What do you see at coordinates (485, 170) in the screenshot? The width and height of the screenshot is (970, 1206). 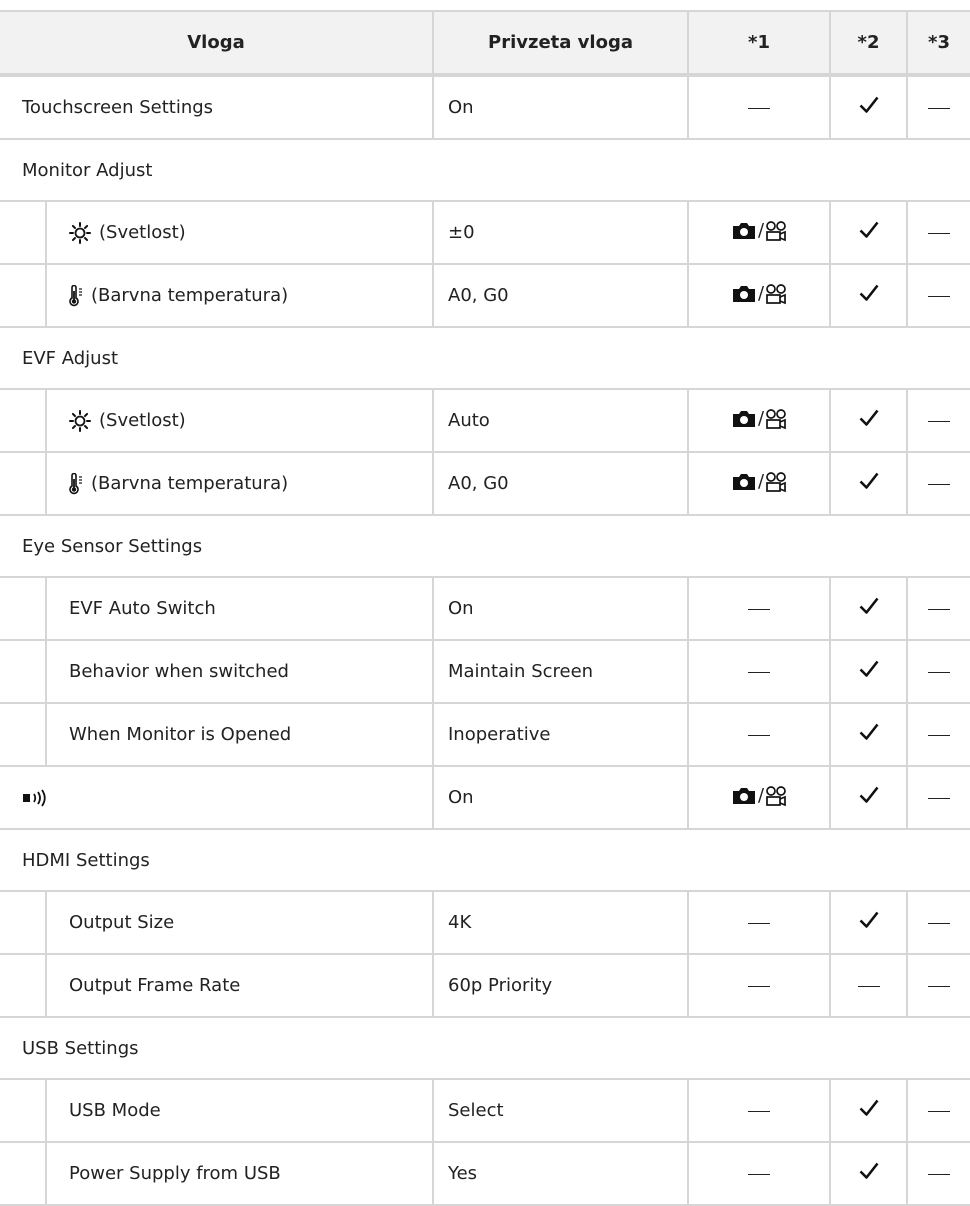 I see `group-label: Monitor Adjust` at bounding box center [485, 170].